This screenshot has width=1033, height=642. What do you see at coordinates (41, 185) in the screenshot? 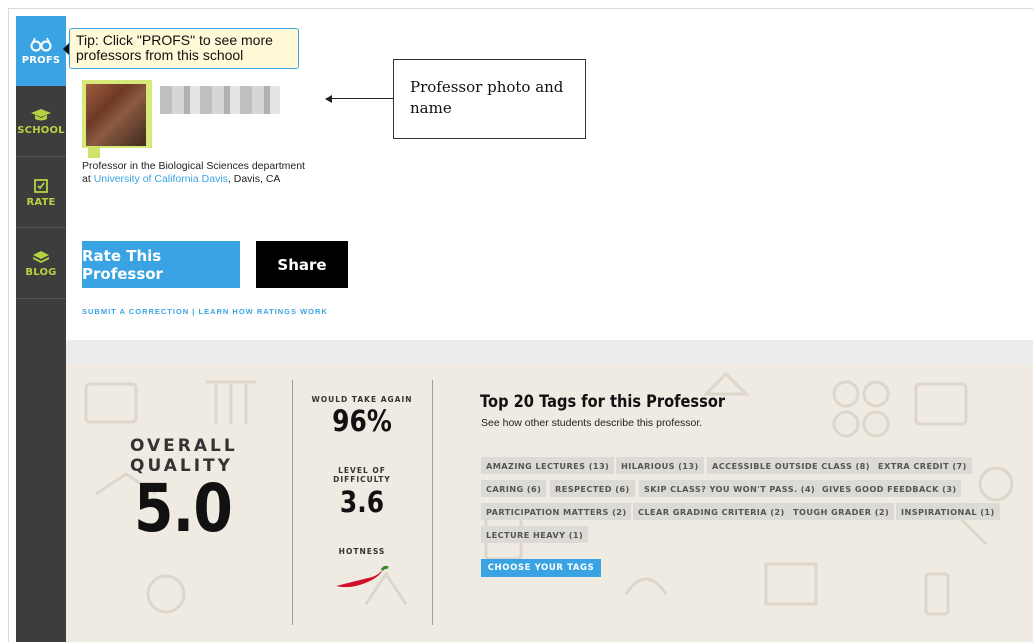
I see `checkbox-icon` at bounding box center [41, 185].